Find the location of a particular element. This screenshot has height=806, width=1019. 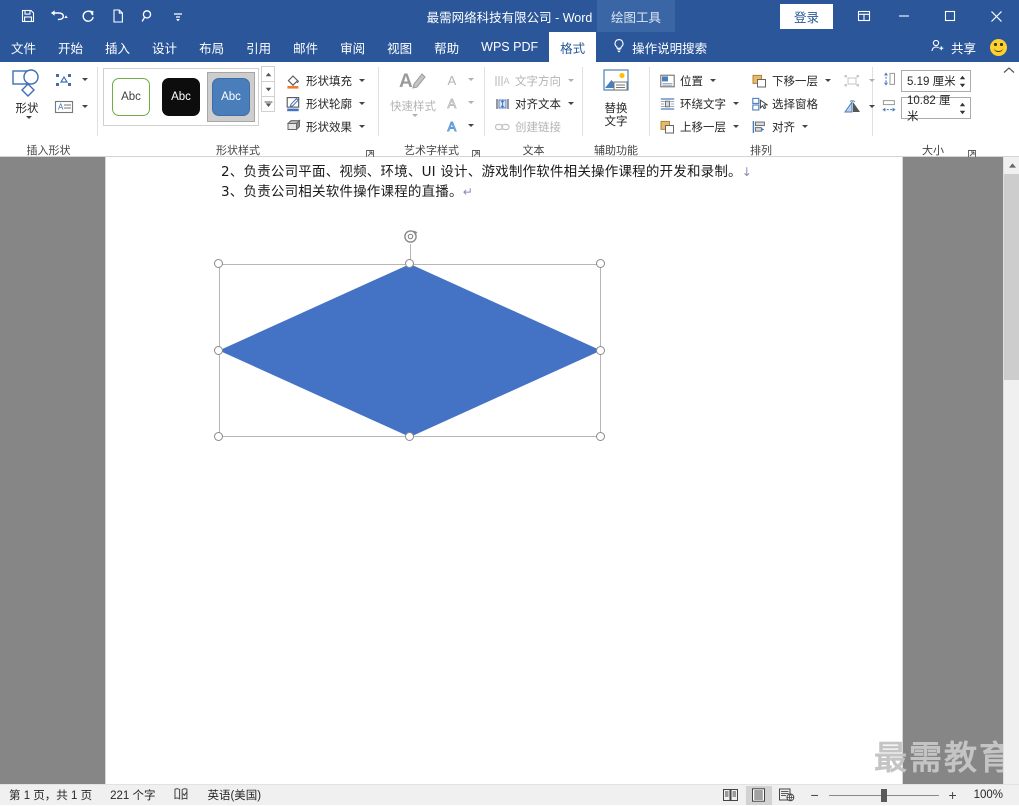

edit-shape-caret is located at coordinates (85, 79).